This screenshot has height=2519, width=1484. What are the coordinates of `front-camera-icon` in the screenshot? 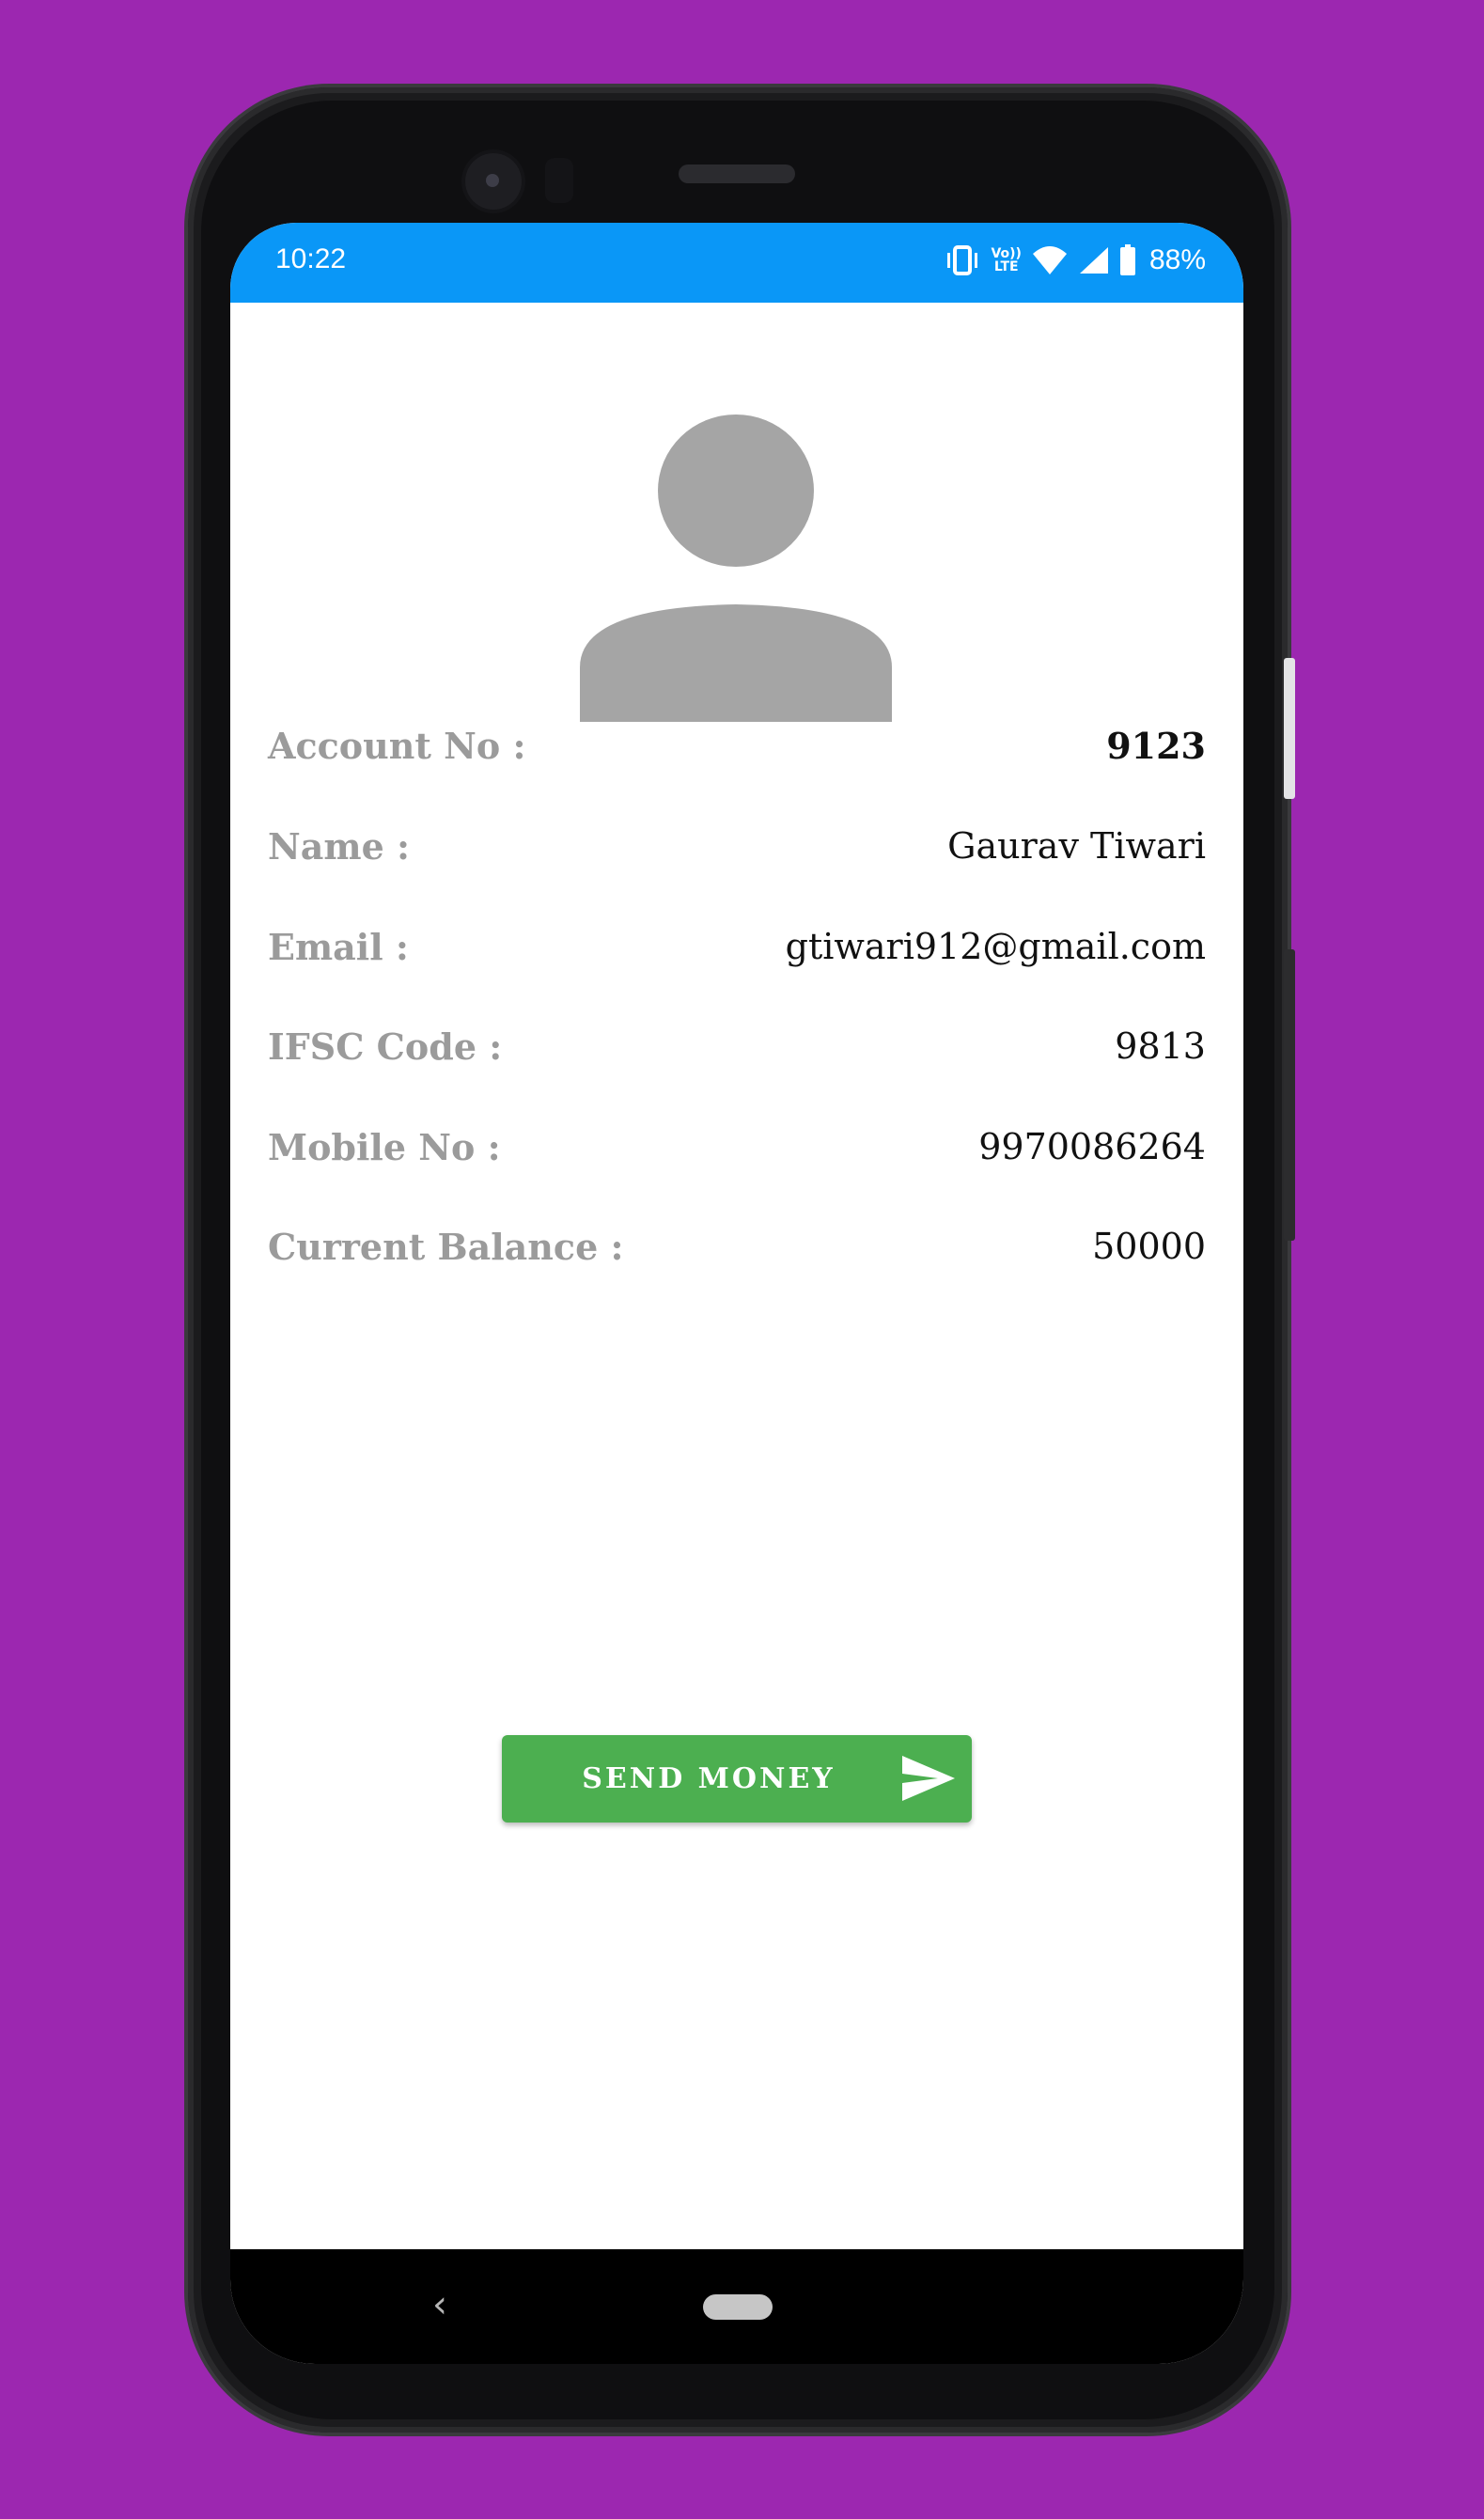 It's located at (494, 181).